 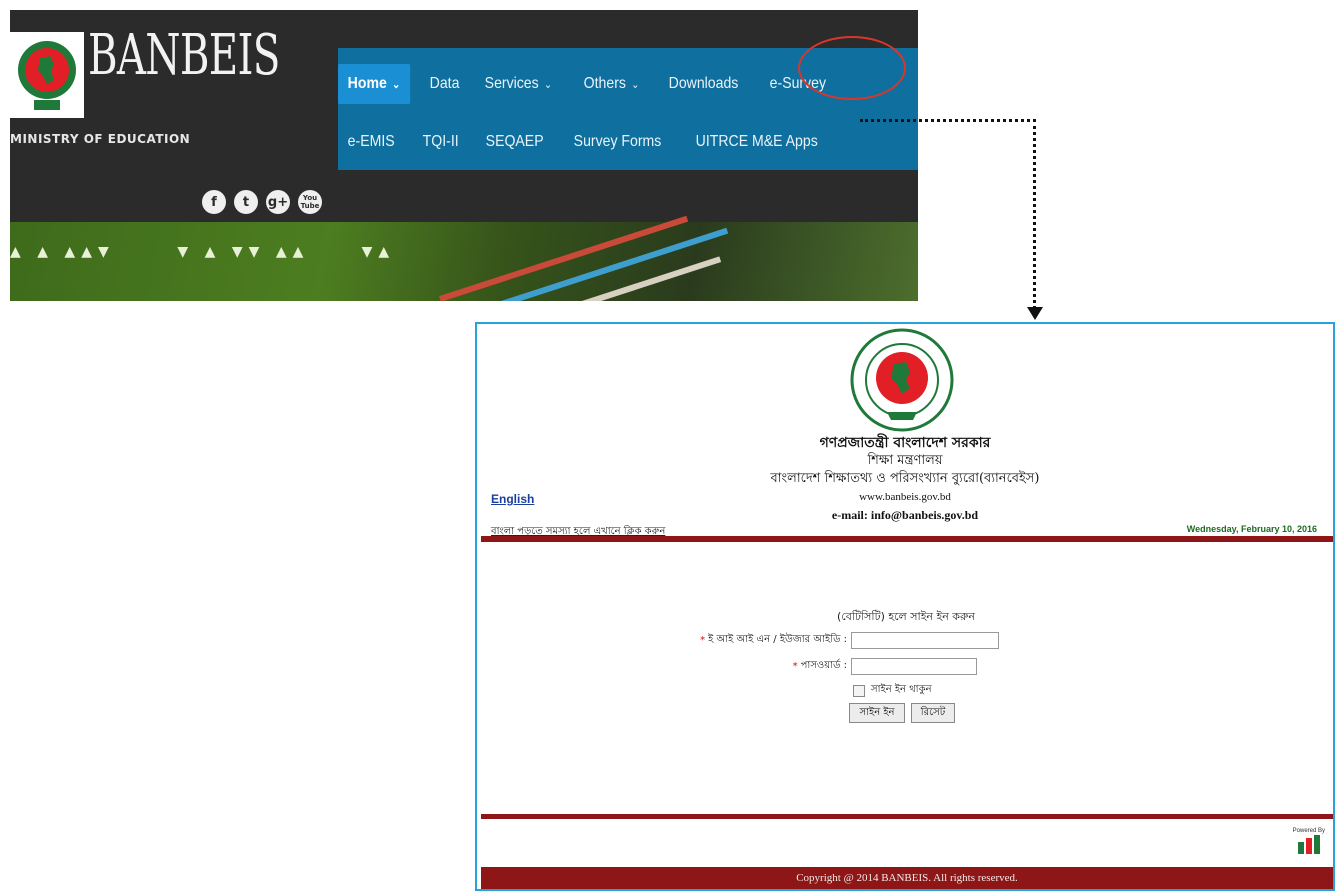 What do you see at coordinates (512, 83) in the screenshot?
I see `nav-label: Services` at bounding box center [512, 83].